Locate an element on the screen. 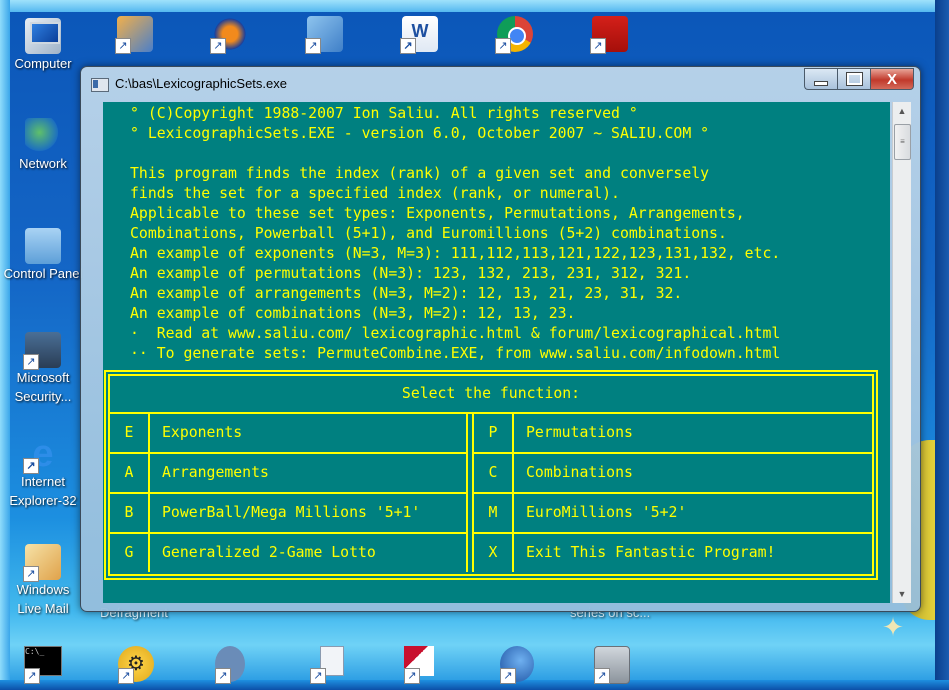 The width and height of the screenshot is (949, 690). menu-key: A is located at coordinates (130, 473).